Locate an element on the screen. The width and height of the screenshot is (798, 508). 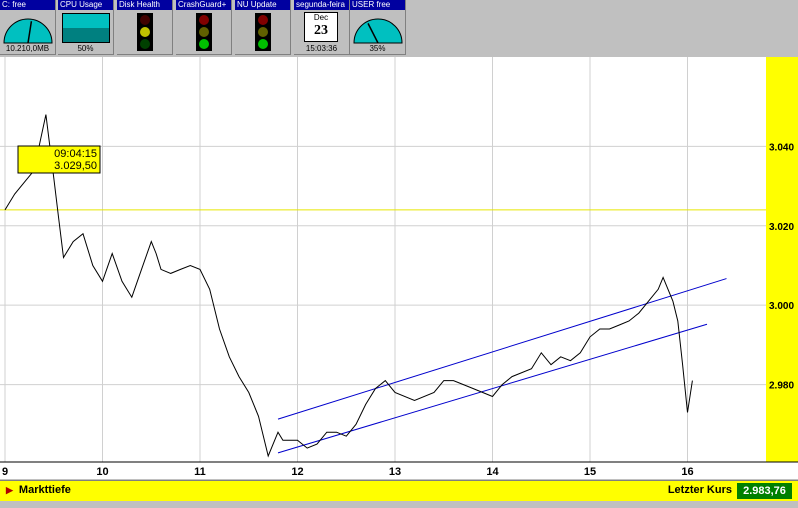
calendar-time: 15:03:36 is located at coordinates (321, 48).